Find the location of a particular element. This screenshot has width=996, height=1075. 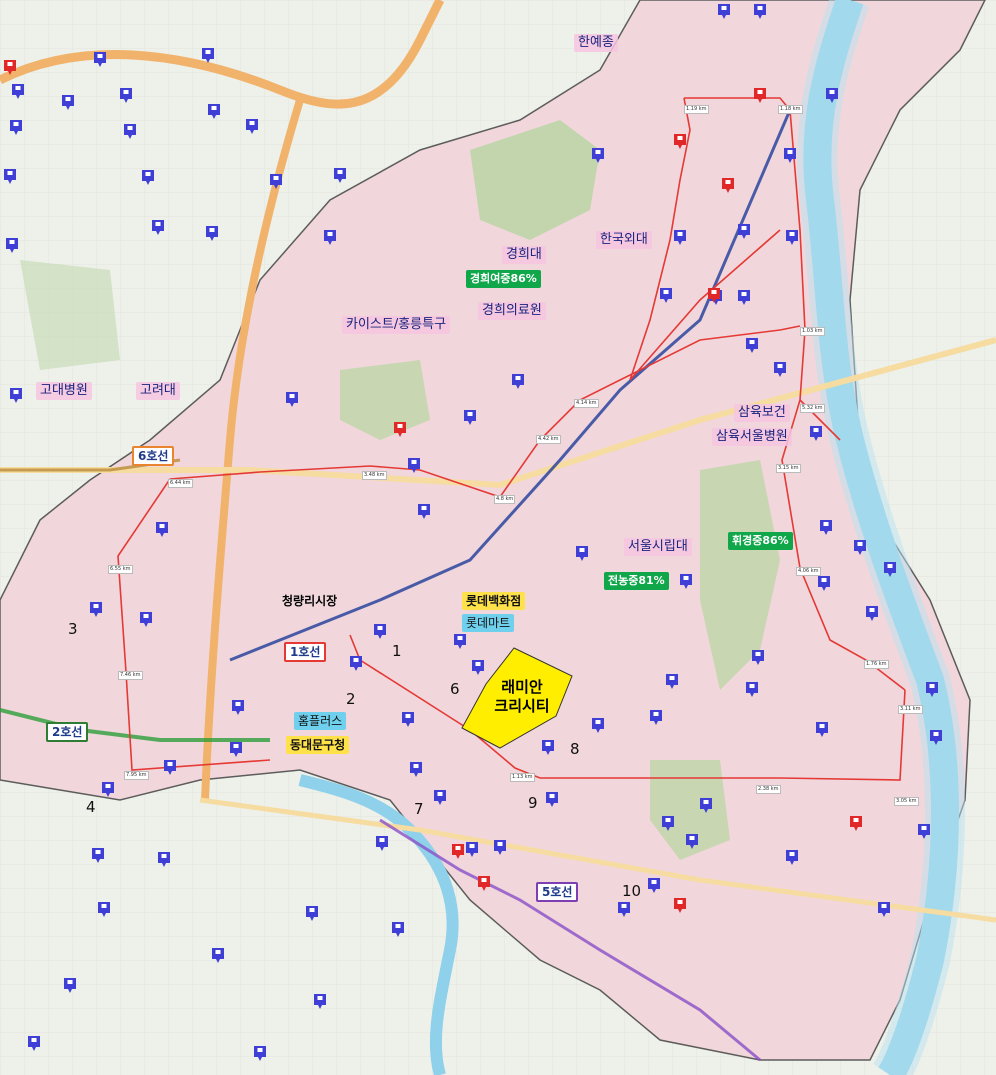

label-khu-girls: 경희여중86% is located at coordinates (503, 279).